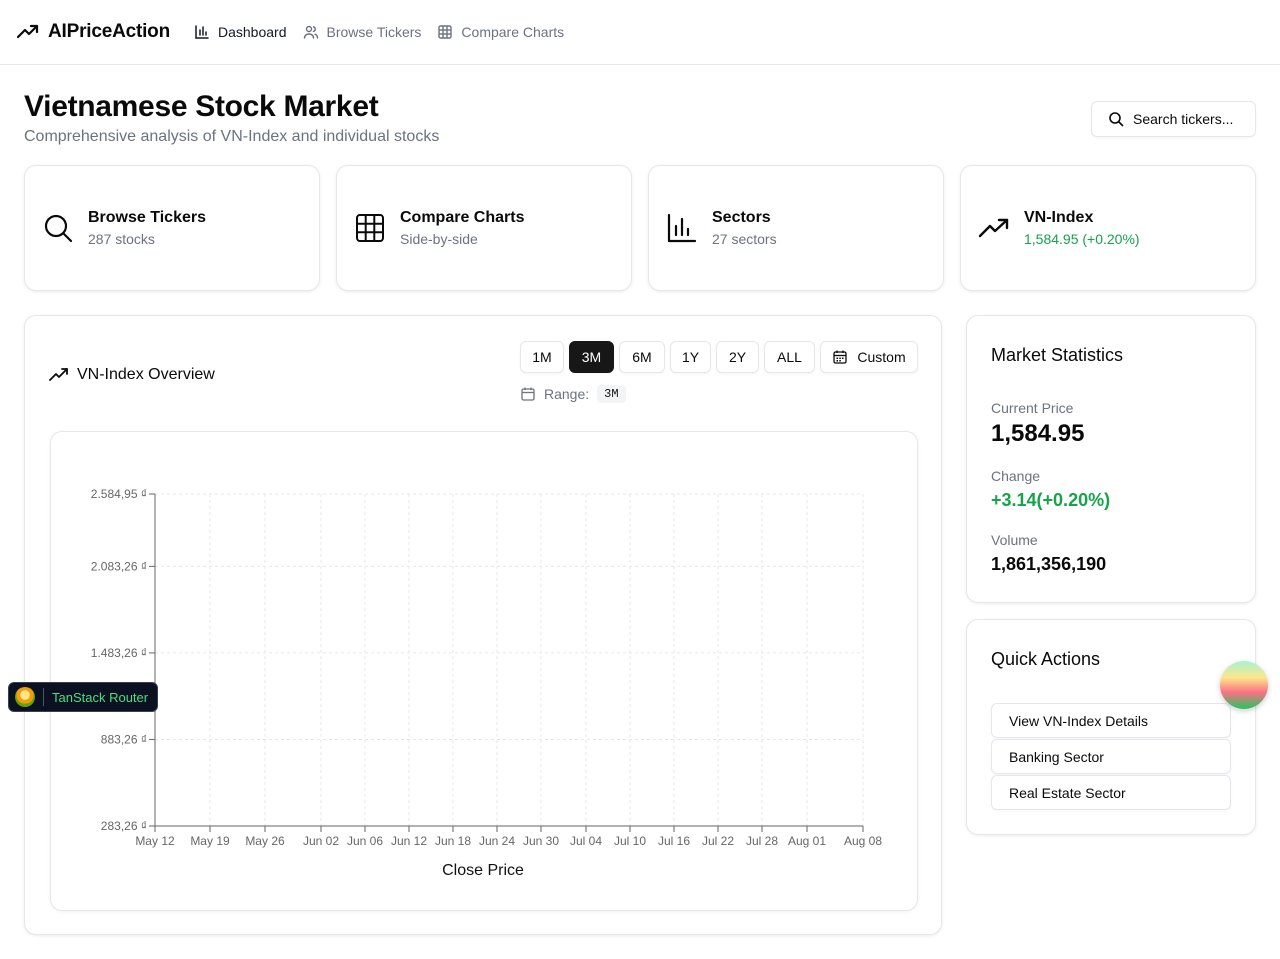 The width and height of the screenshot is (1280, 959). What do you see at coordinates (611, 394) in the screenshot?
I see `range-badge: 3M` at bounding box center [611, 394].